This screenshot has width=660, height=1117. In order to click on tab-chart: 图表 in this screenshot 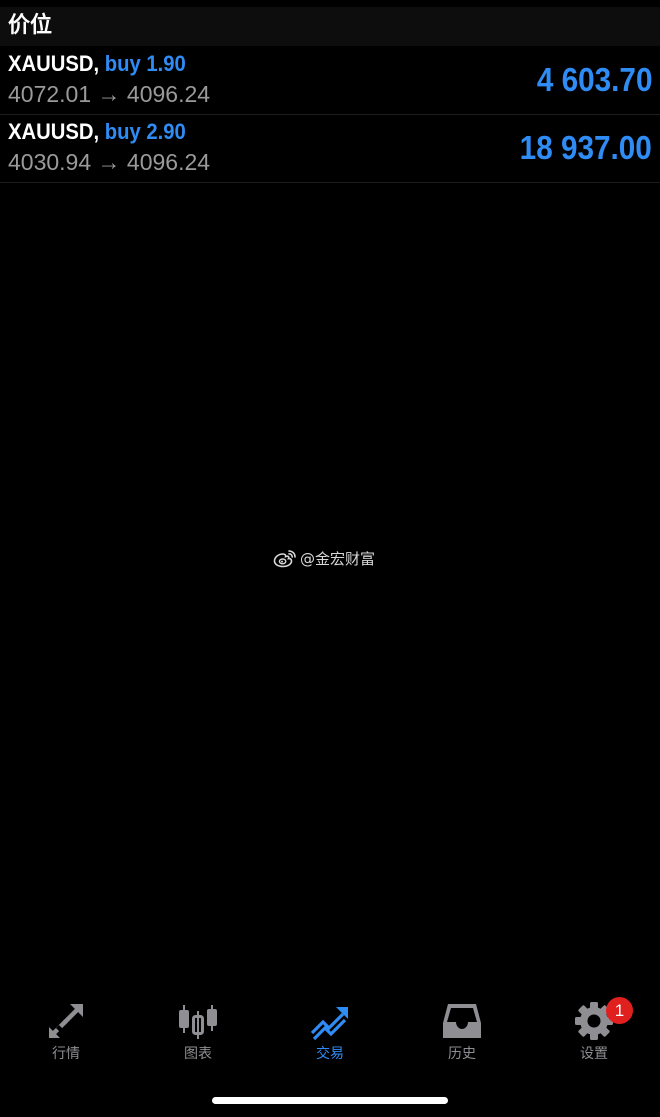, I will do `click(198, 1032)`.